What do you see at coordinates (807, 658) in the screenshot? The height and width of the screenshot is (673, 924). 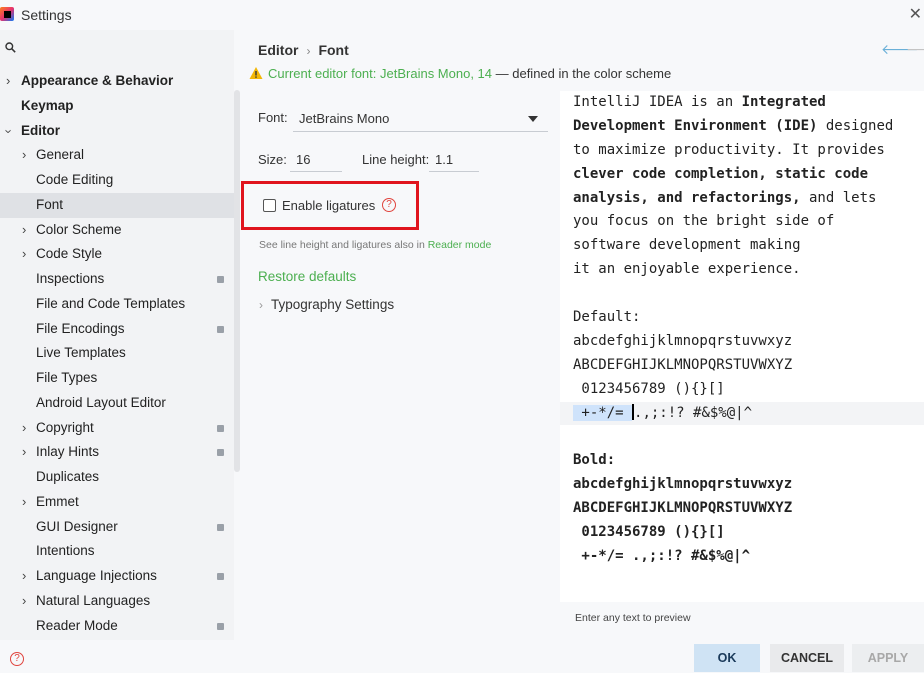 I see `cancel-button: CANCEL` at bounding box center [807, 658].